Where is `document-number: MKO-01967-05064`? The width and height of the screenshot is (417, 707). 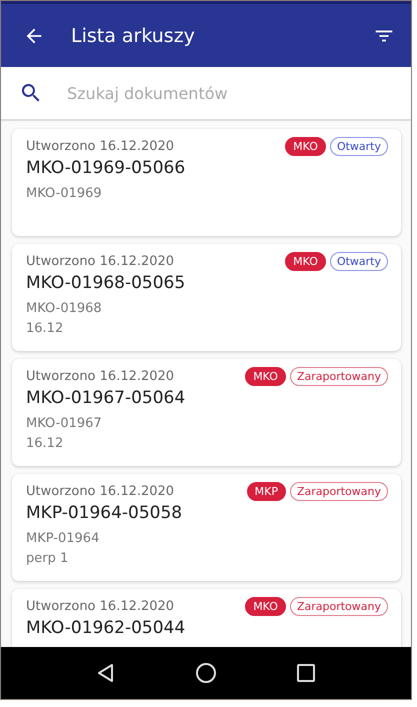 document-number: MKO-01967-05064 is located at coordinates (106, 398).